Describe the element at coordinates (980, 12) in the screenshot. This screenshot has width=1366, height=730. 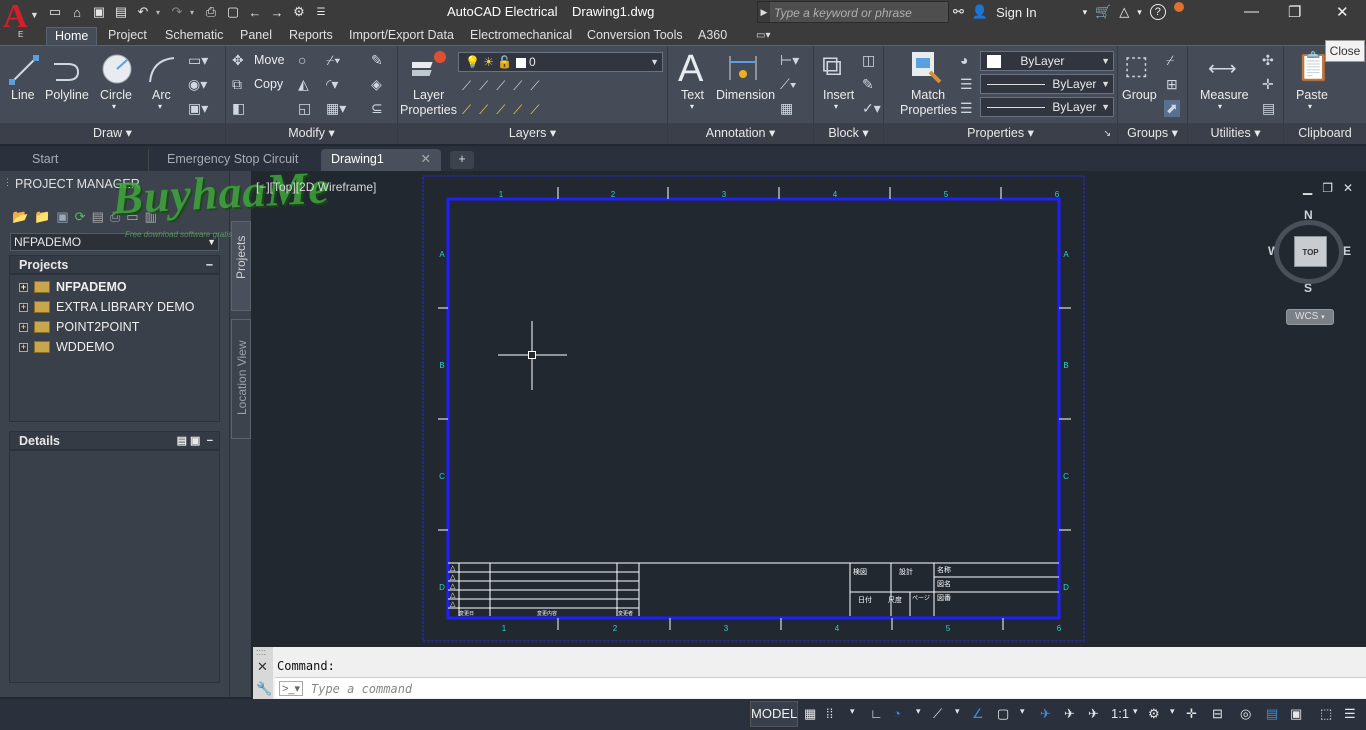
I see `user-icon: 👤` at that location.